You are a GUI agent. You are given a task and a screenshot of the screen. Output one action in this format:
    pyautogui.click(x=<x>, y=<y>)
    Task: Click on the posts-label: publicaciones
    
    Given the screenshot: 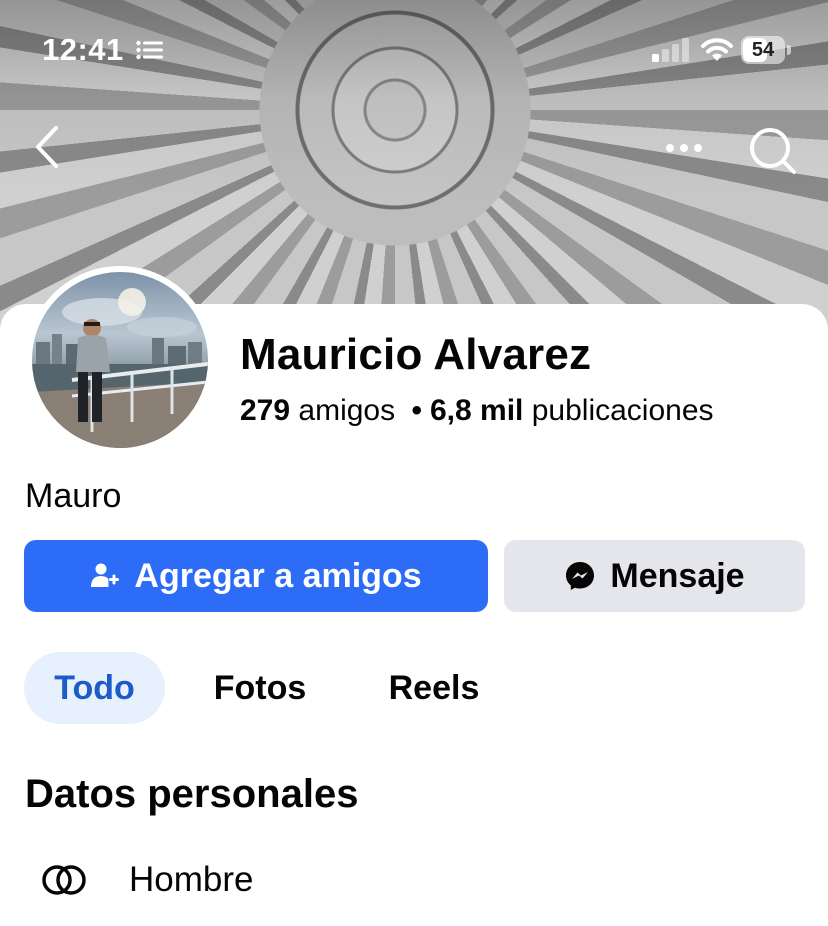 What is the action you would take?
    pyautogui.click(x=622, y=410)
    